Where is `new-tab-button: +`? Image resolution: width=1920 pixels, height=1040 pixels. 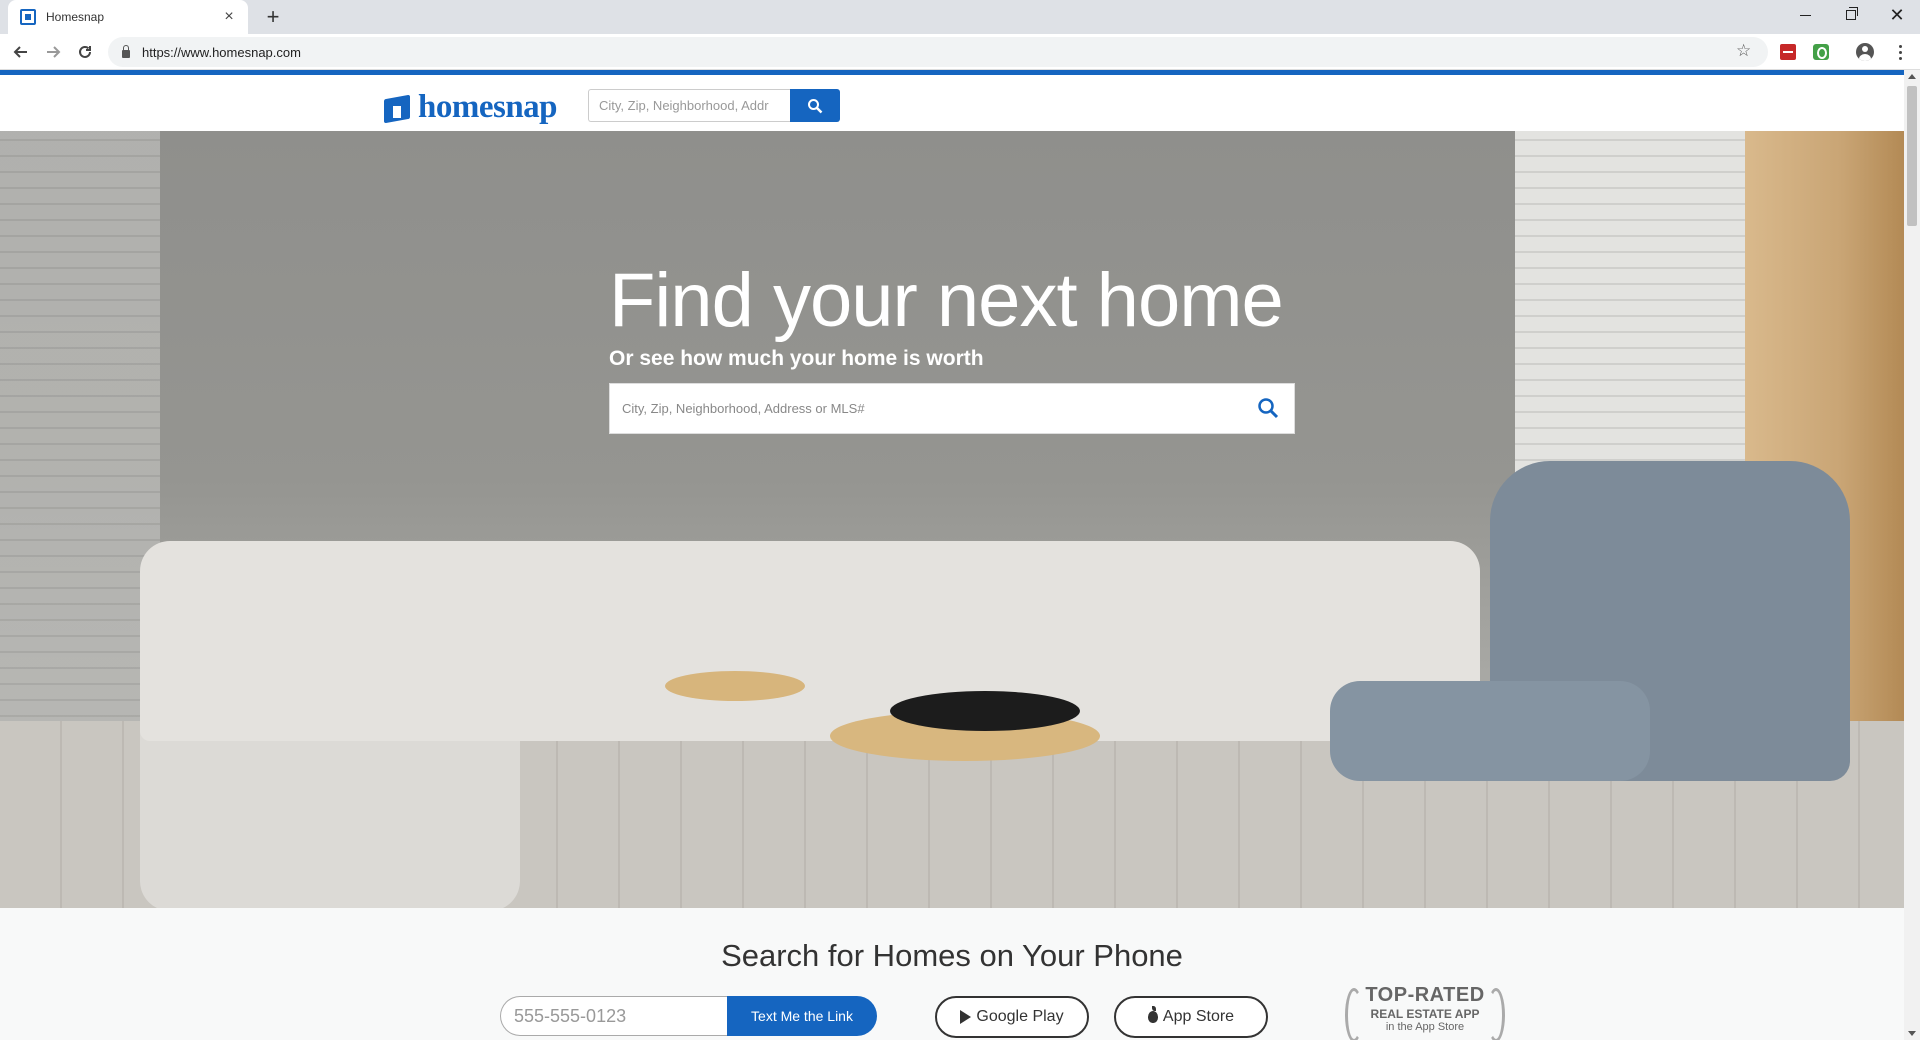 new-tab-button: + is located at coordinates (273, 17).